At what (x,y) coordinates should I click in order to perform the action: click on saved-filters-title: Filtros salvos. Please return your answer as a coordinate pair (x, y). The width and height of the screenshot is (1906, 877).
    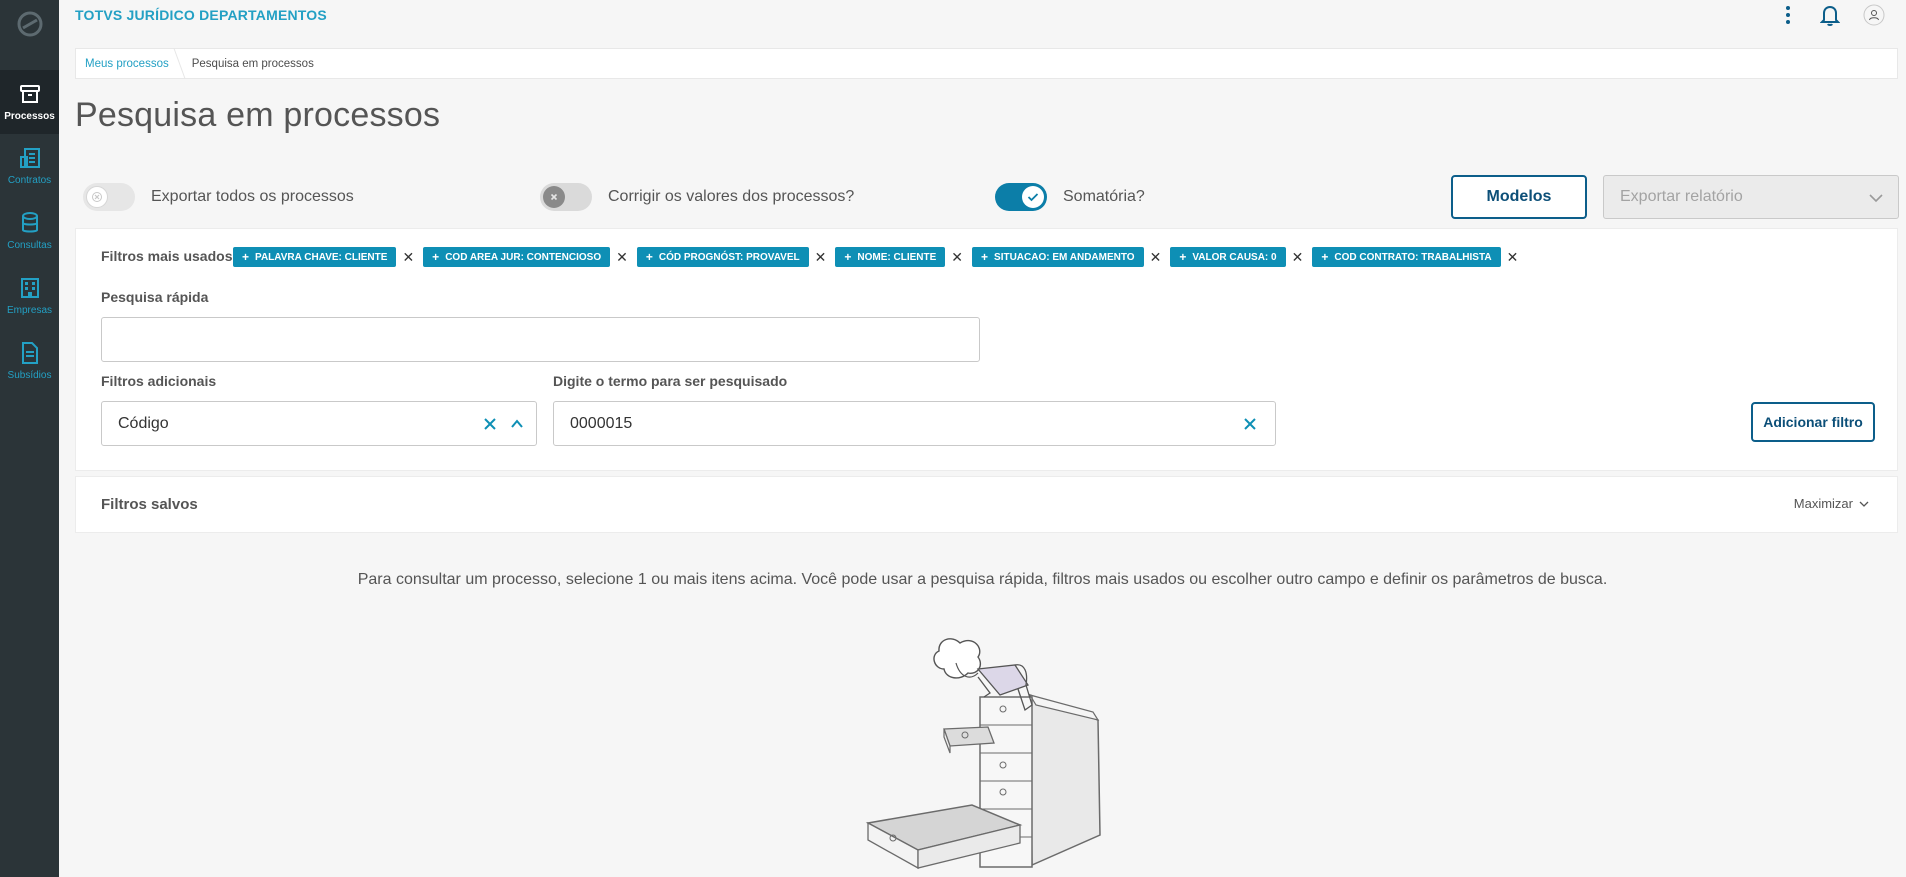
    Looking at the image, I should click on (149, 504).